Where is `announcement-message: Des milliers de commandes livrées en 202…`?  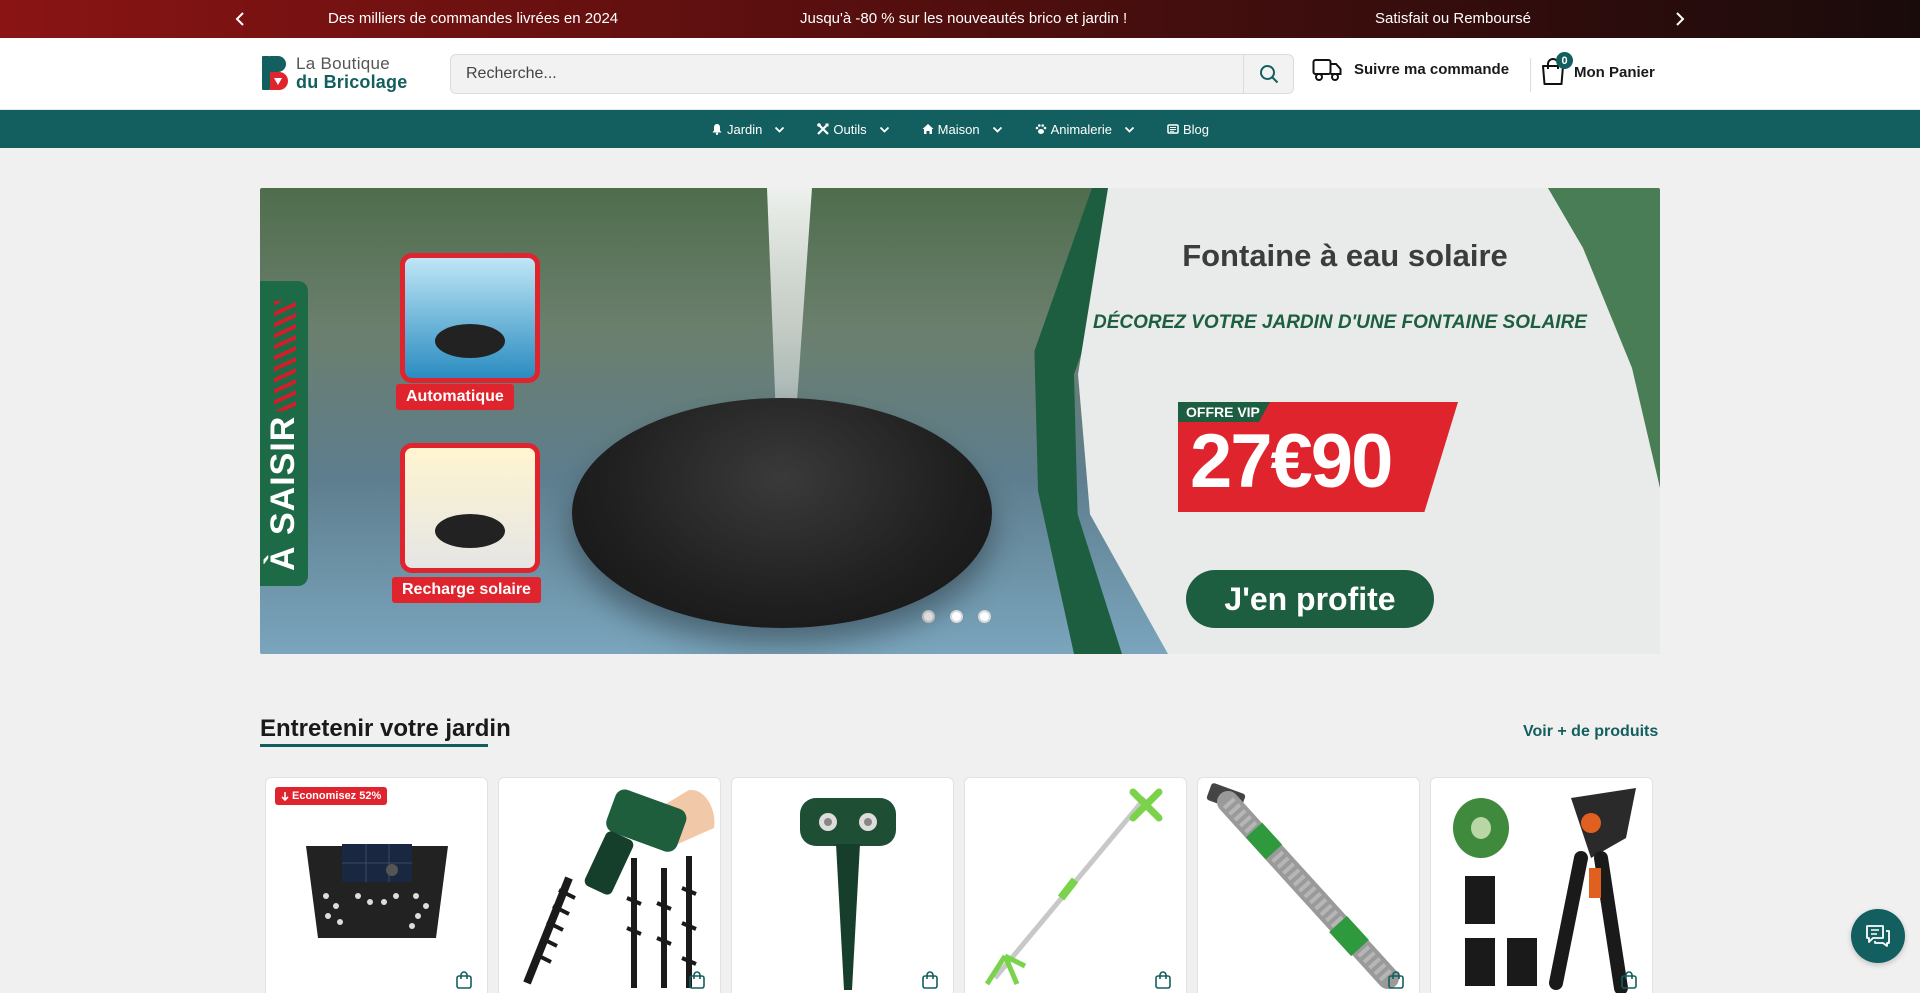 announcement-message: Des milliers de commandes livrées en 202… is located at coordinates (473, 18).